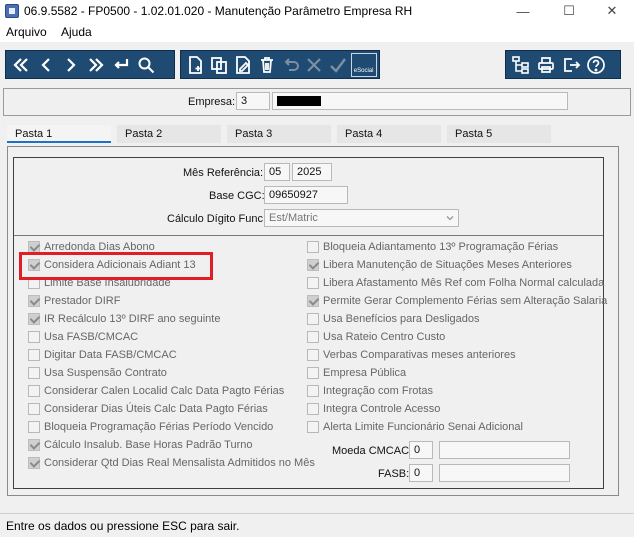 The height and width of the screenshot is (537, 634). Describe the element at coordinates (253, 101) in the screenshot. I see `empresa-code-field: 3` at that location.